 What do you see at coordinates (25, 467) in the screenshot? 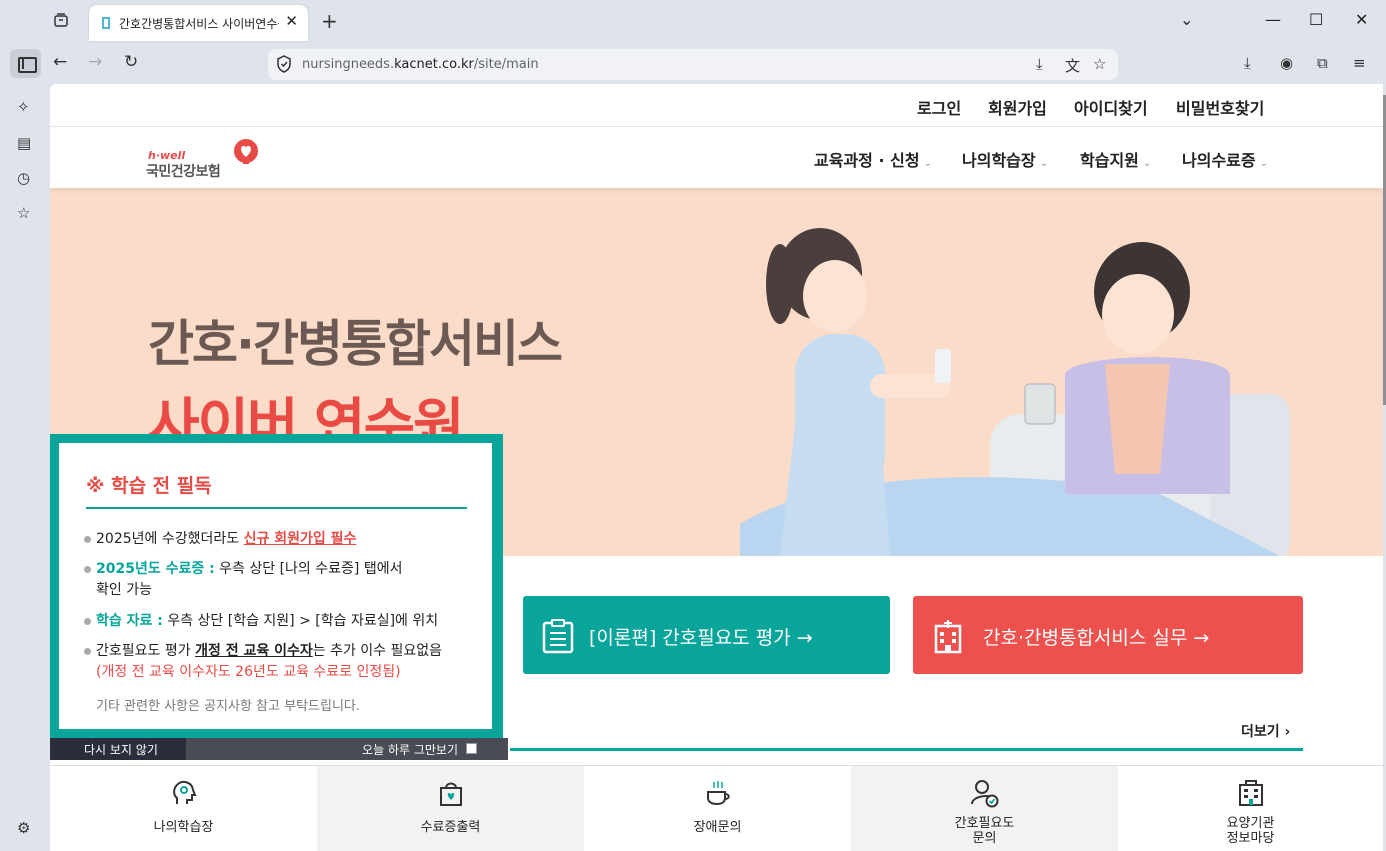
I see `browser-sidebar: ✧ ▤ ◷ ☆ ⚙` at bounding box center [25, 467].